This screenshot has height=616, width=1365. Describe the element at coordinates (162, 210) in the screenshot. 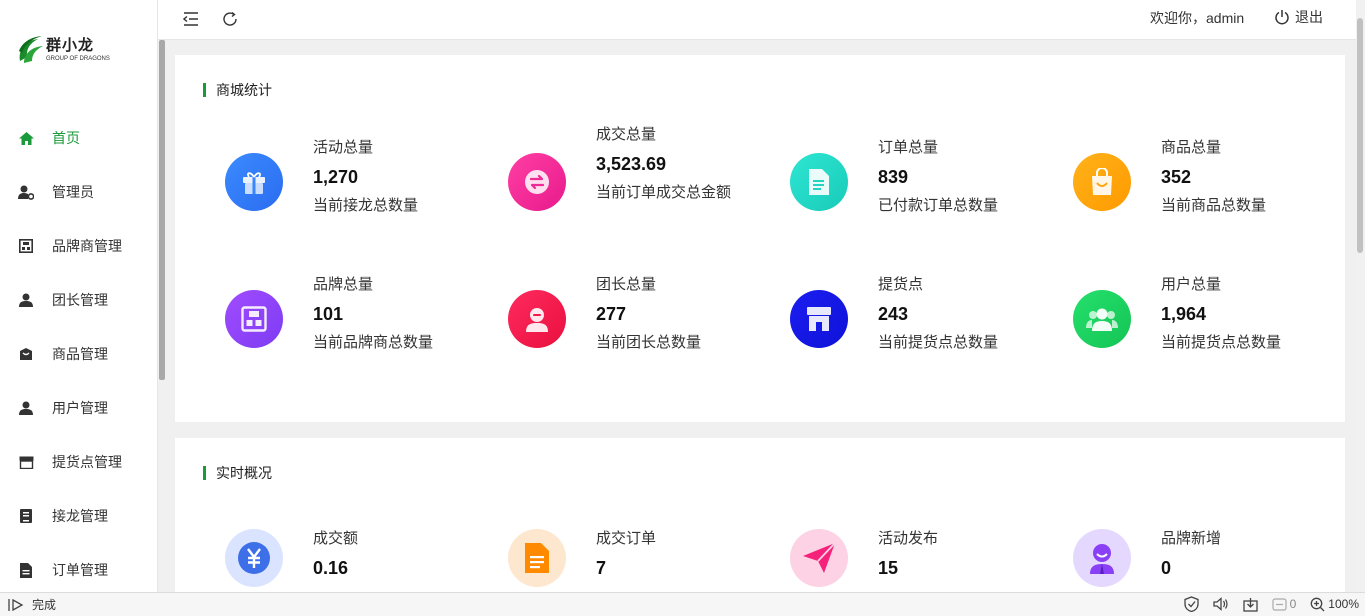

I see `sidebar-scrollbar-thumb` at that location.